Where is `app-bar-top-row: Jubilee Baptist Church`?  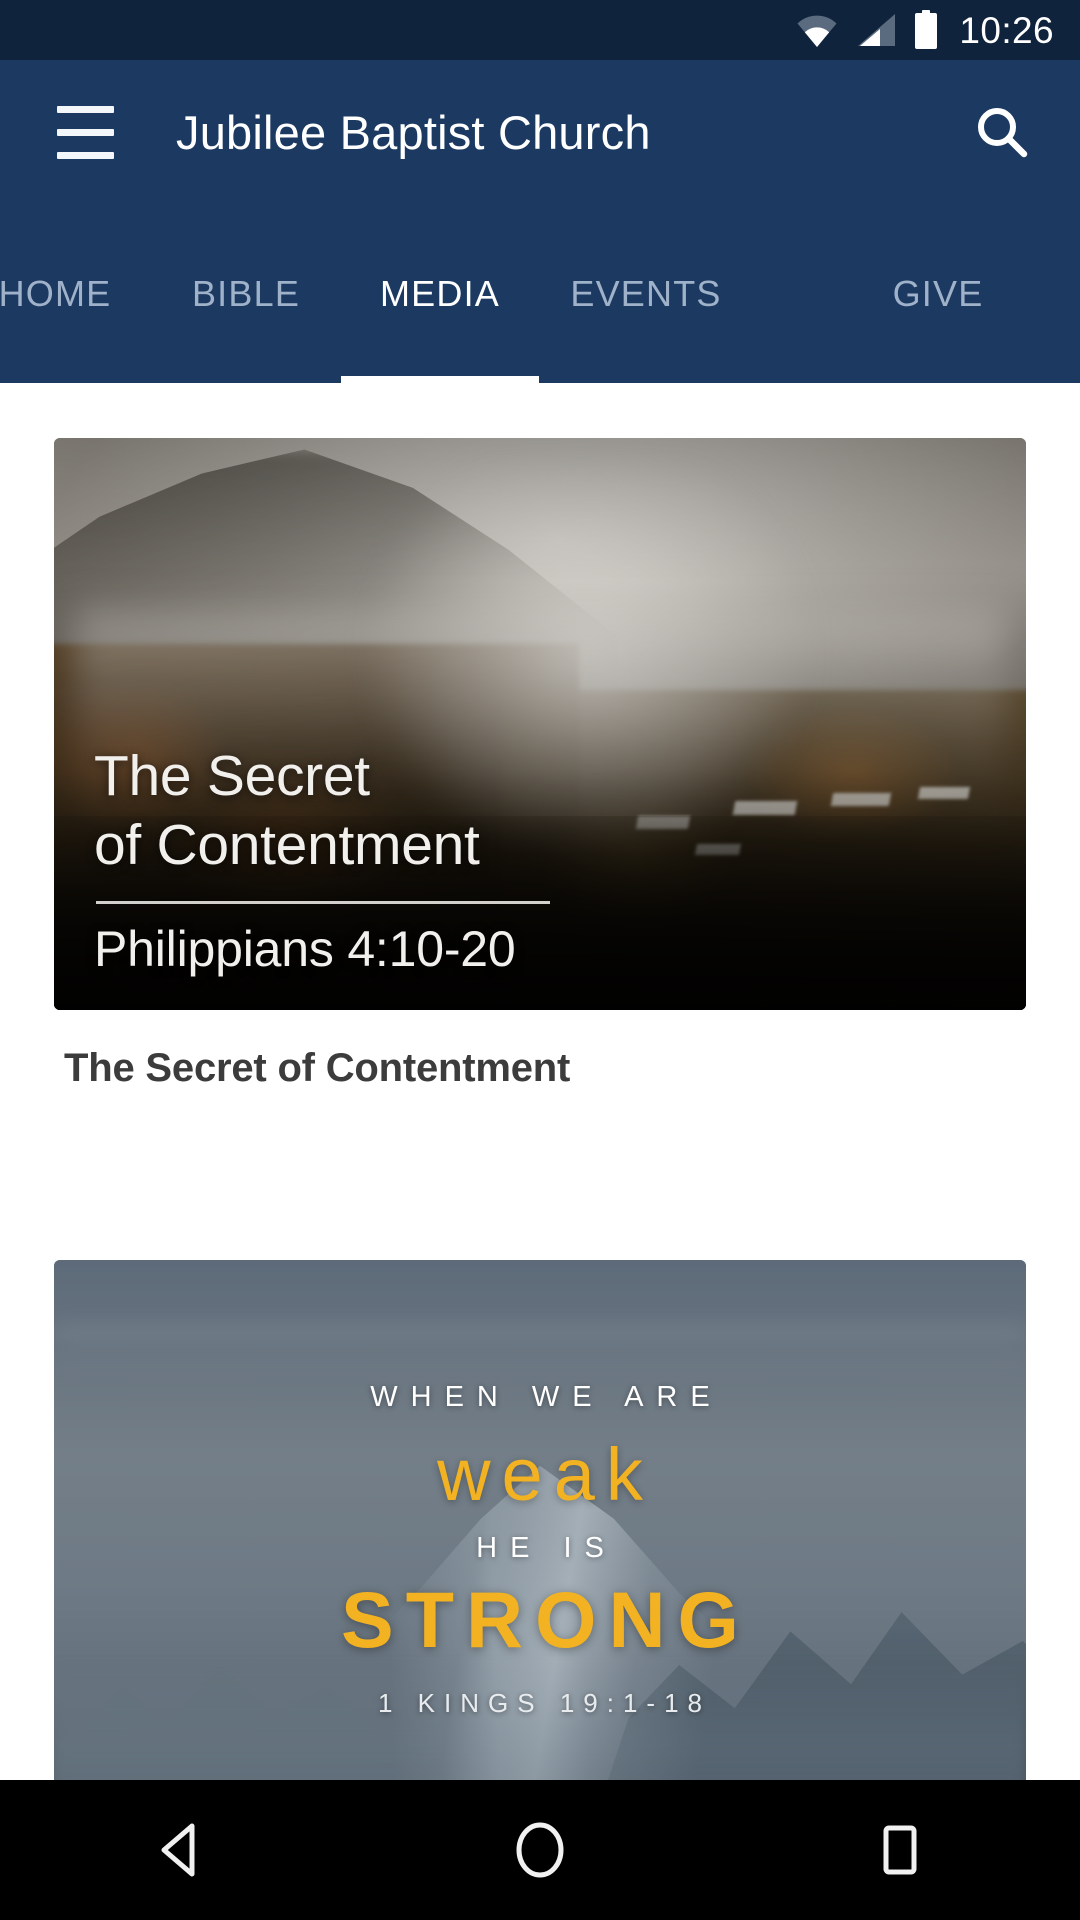 app-bar-top-row: Jubilee Baptist Church is located at coordinates (540, 132).